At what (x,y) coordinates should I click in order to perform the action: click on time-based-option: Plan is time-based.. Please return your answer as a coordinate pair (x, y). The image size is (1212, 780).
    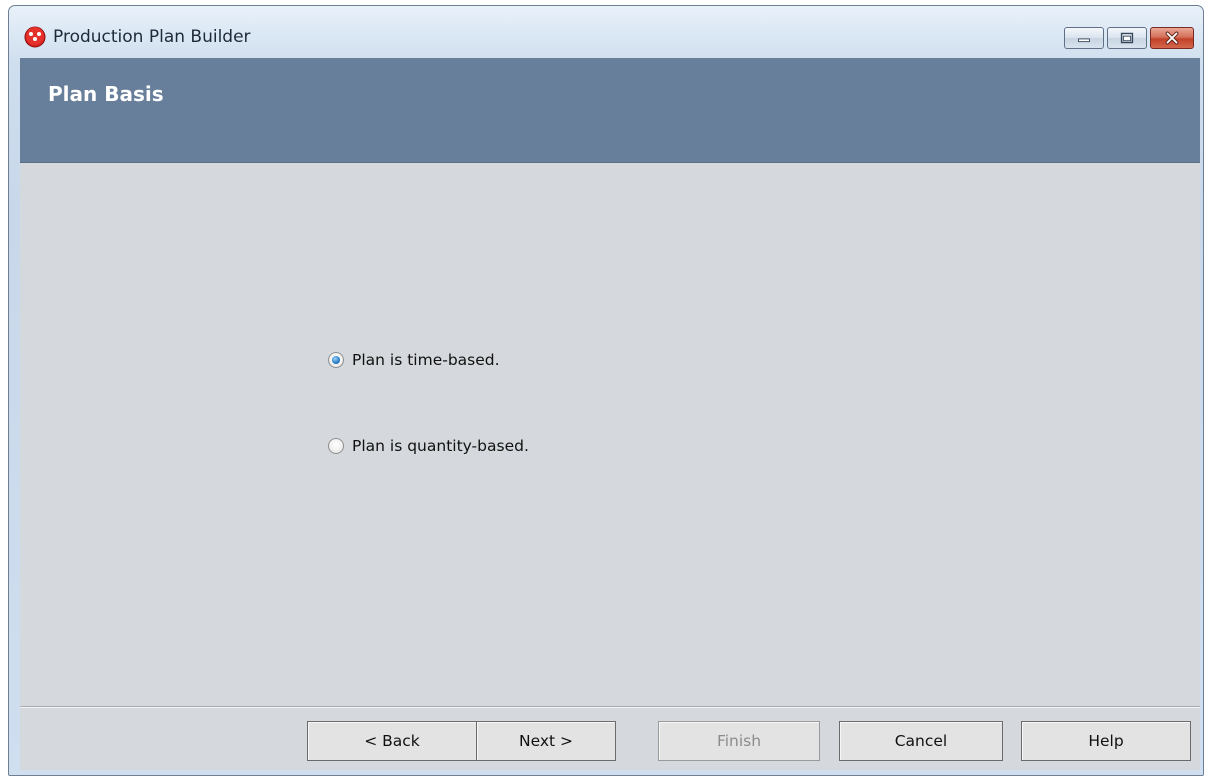
    Looking at the image, I should click on (414, 360).